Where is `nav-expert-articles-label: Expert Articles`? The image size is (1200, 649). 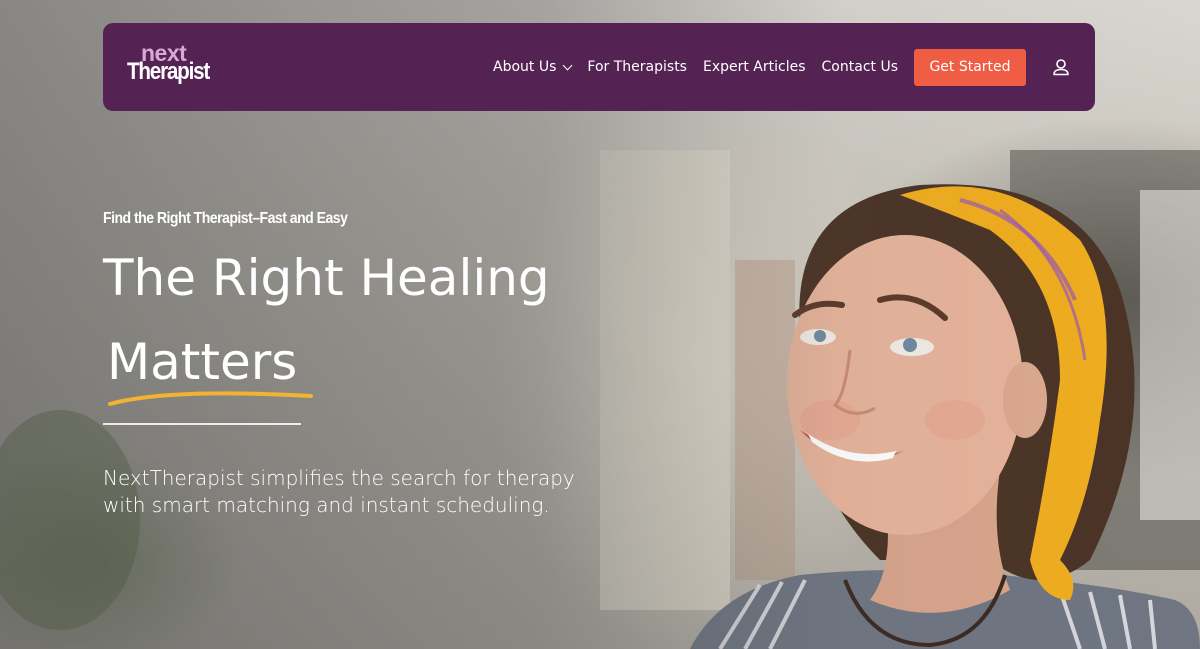
nav-expert-articles-label: Expert Articles is located at coordinates (754, 67).